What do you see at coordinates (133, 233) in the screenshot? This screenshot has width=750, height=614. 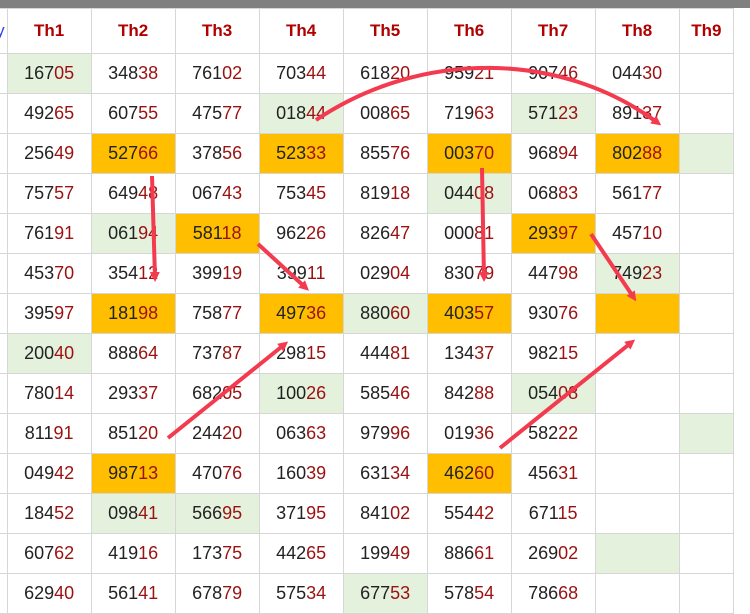 I see `number-cell: 06194` at bounding box center [133, 233].